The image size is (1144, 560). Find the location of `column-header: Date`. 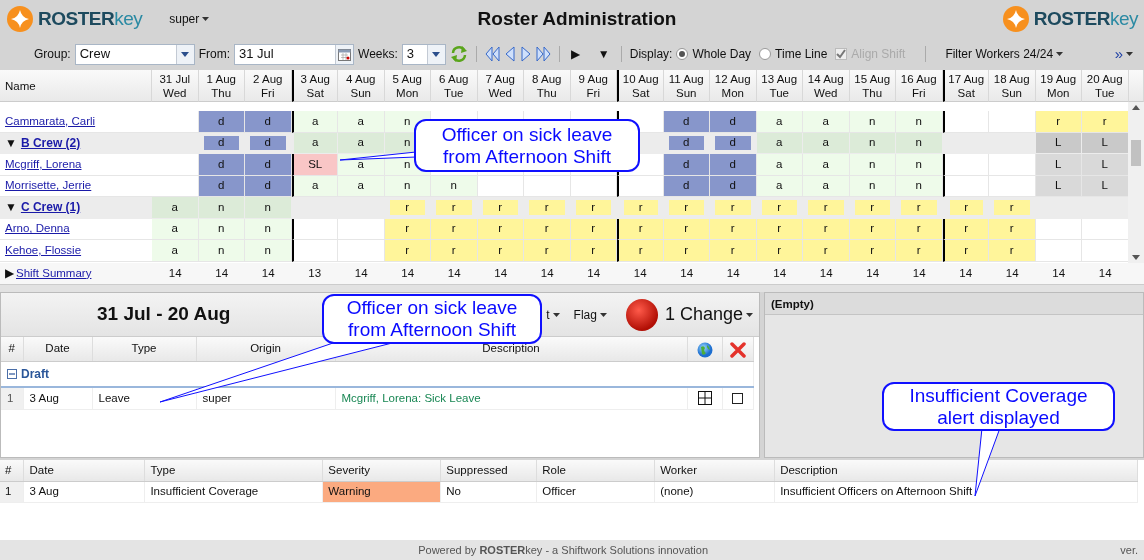

column-header: Date is located at coordinates (41, 469).